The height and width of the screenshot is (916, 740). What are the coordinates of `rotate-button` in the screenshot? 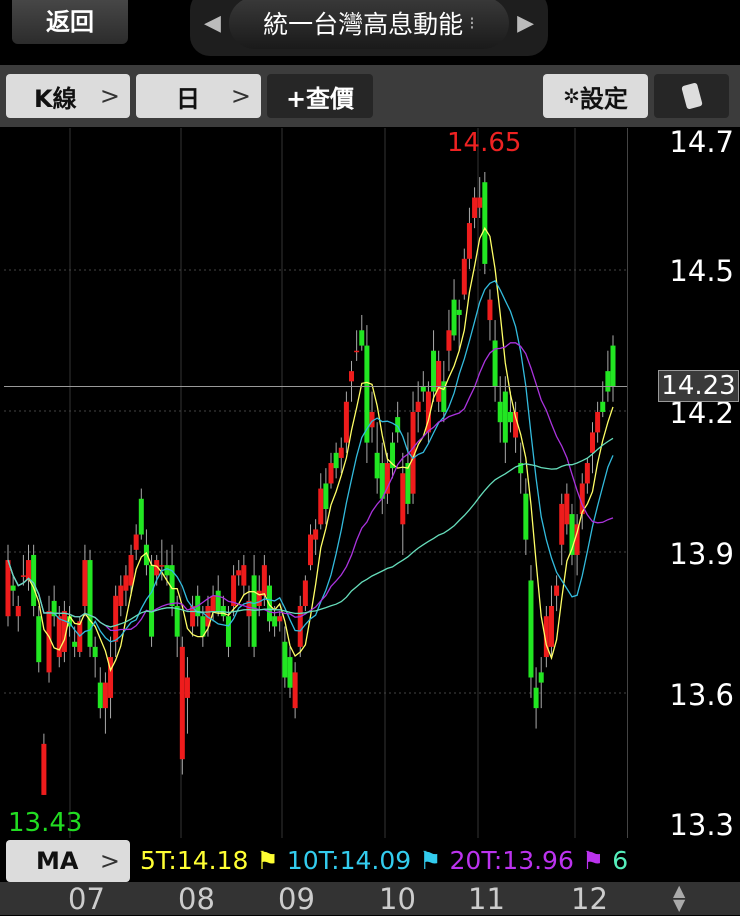 It's located at (691, 96).